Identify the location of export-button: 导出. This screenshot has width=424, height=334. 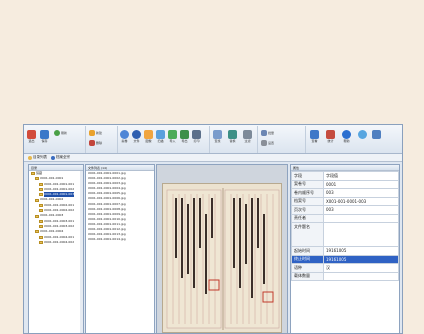
(184, 136).